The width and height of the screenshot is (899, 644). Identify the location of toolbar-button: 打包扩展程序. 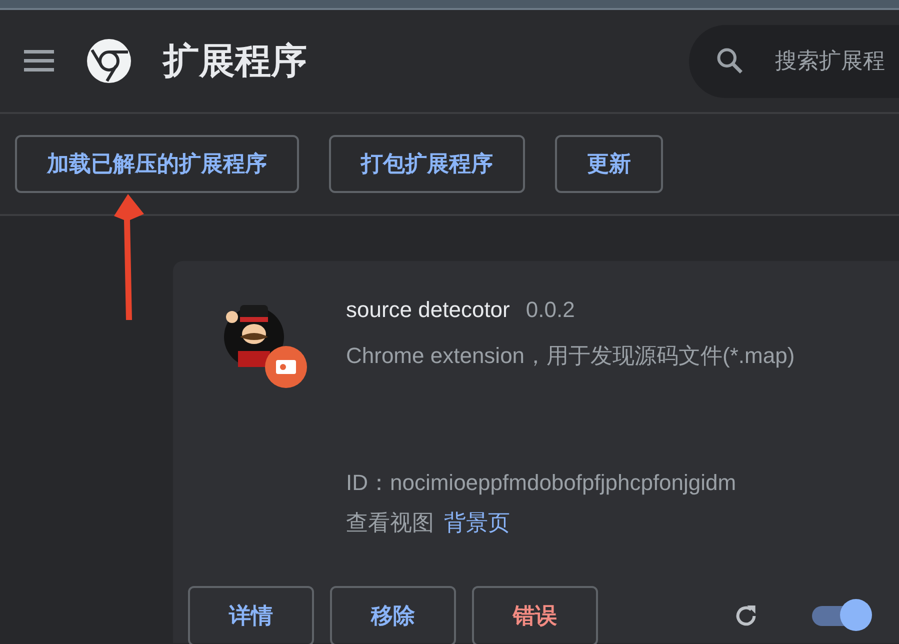
(427, 164).